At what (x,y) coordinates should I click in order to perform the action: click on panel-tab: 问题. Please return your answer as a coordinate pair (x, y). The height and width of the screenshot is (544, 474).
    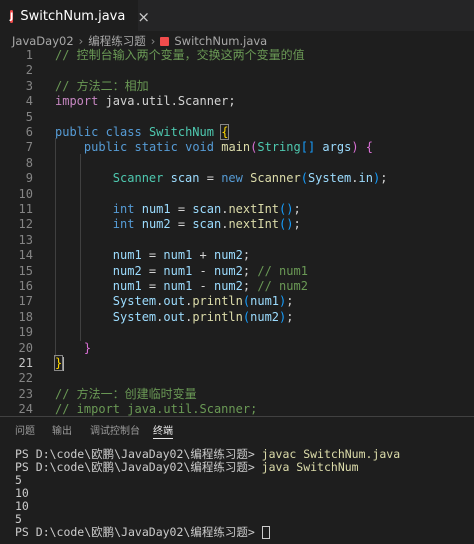
    Looking at the image, I should click on (25, 429).